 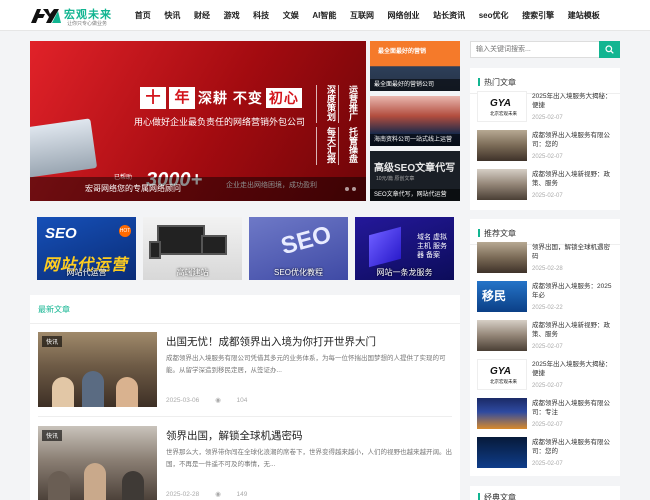 What do you see at coordinates (402, 52) in the screenshot?
I see `tile-label: 最全面最好的营销` at bounding box center [402, 52].